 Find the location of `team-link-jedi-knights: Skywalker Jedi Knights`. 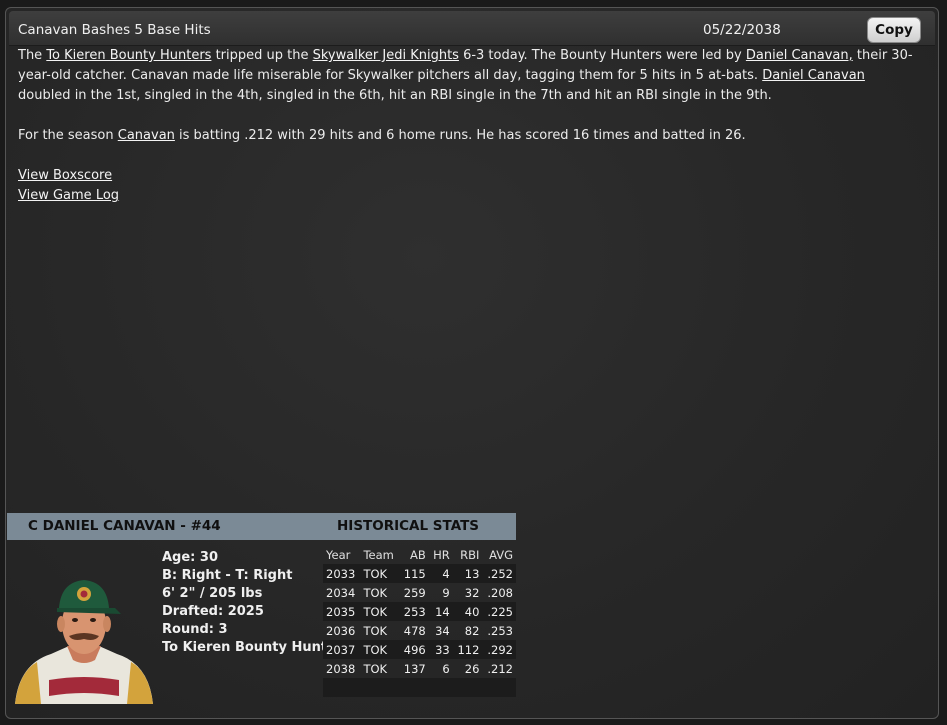

team-link-jedi-knights: Skywalker Jedi Knights is located at coordinates (386, 55).